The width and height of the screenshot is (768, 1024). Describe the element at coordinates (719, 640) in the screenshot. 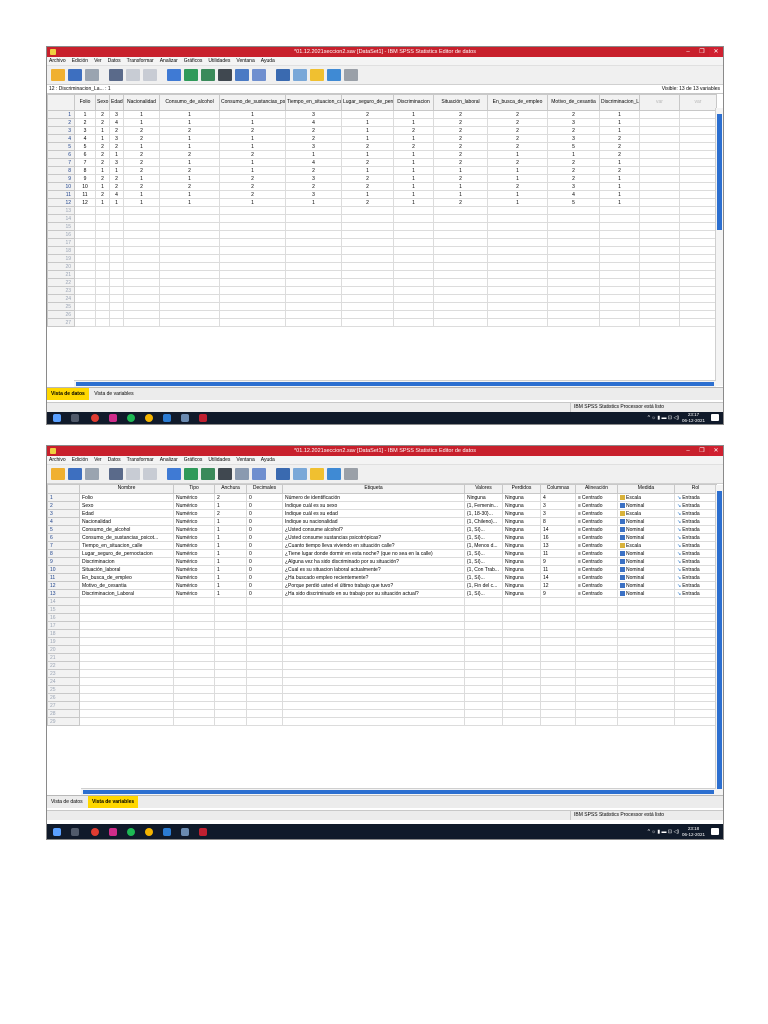

I see `vertical-scroll-thumb` at that location.